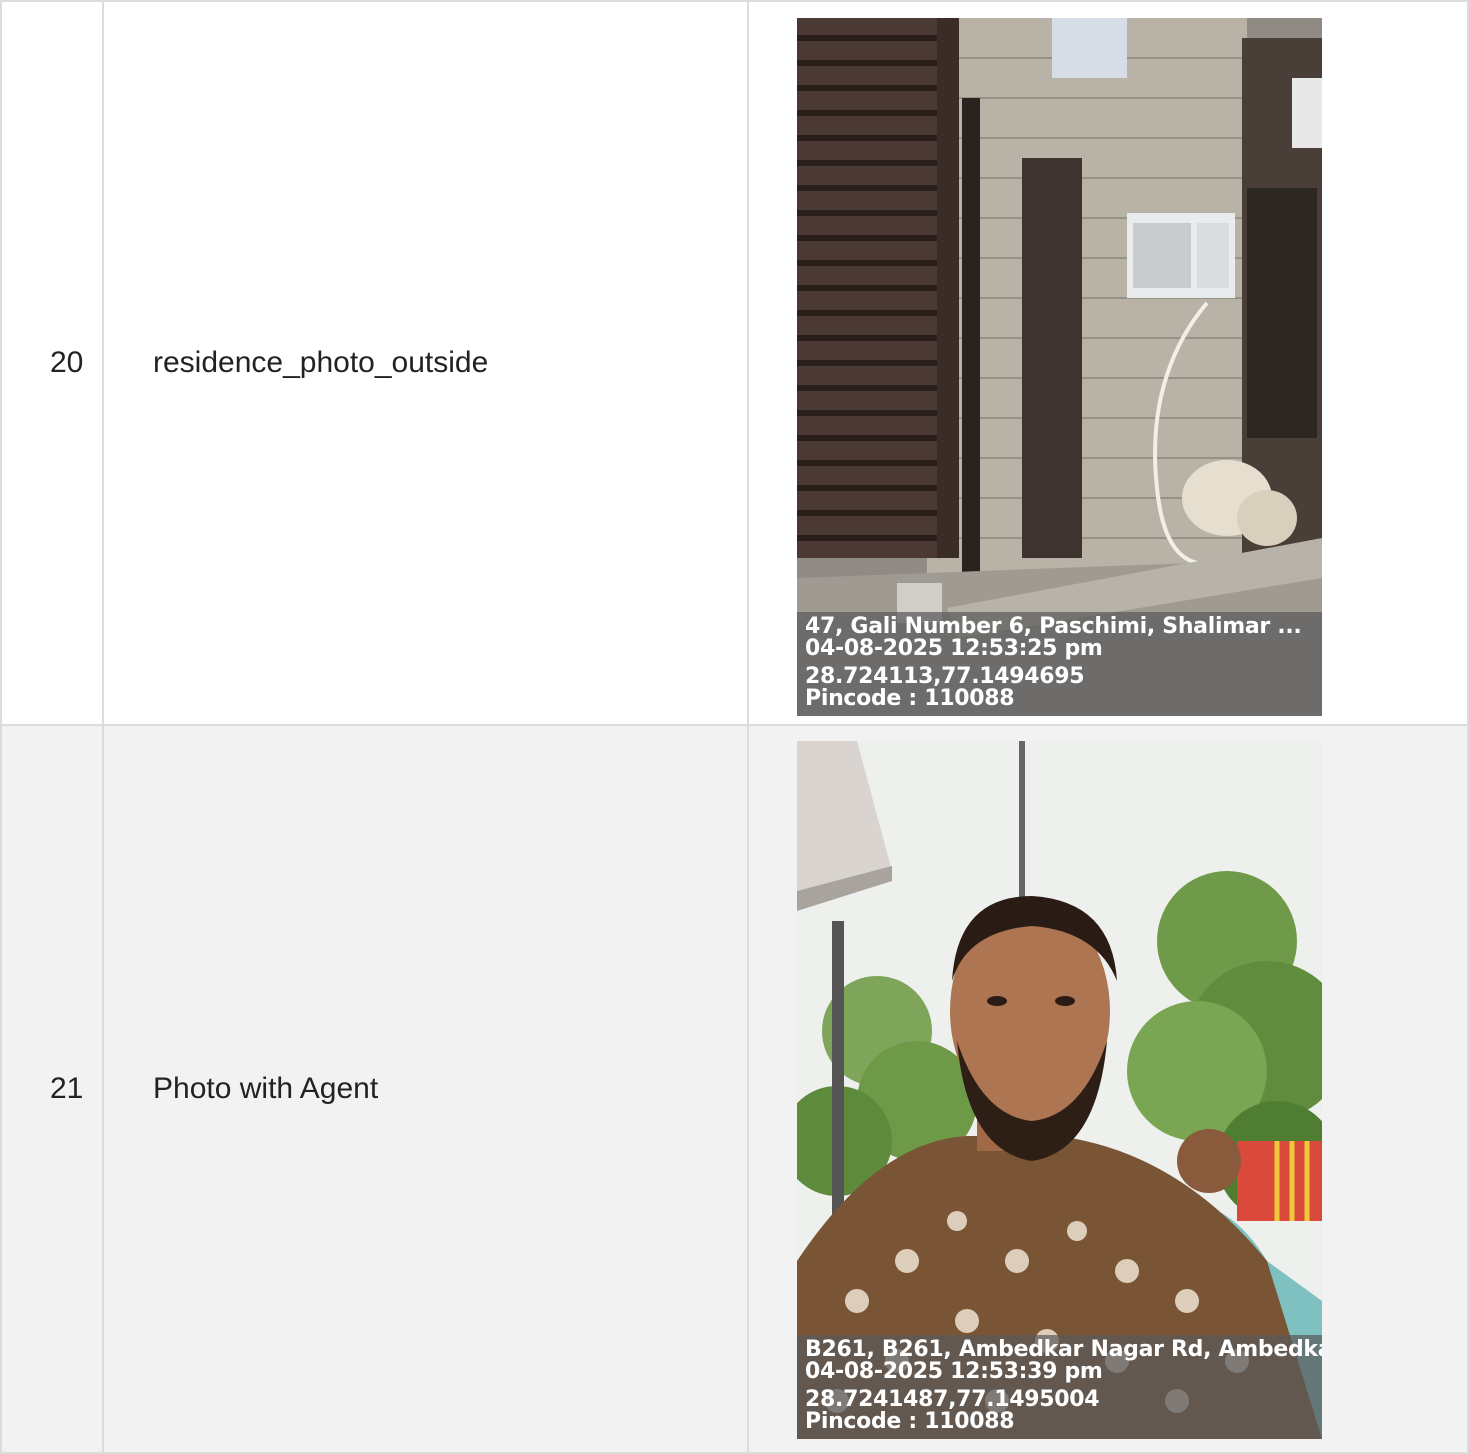 The height and width of the screenshot is (1454, 1469). I want to click on geotag-datetime: 04-08-2025 12:53:39 pm, so click(954, 1371).